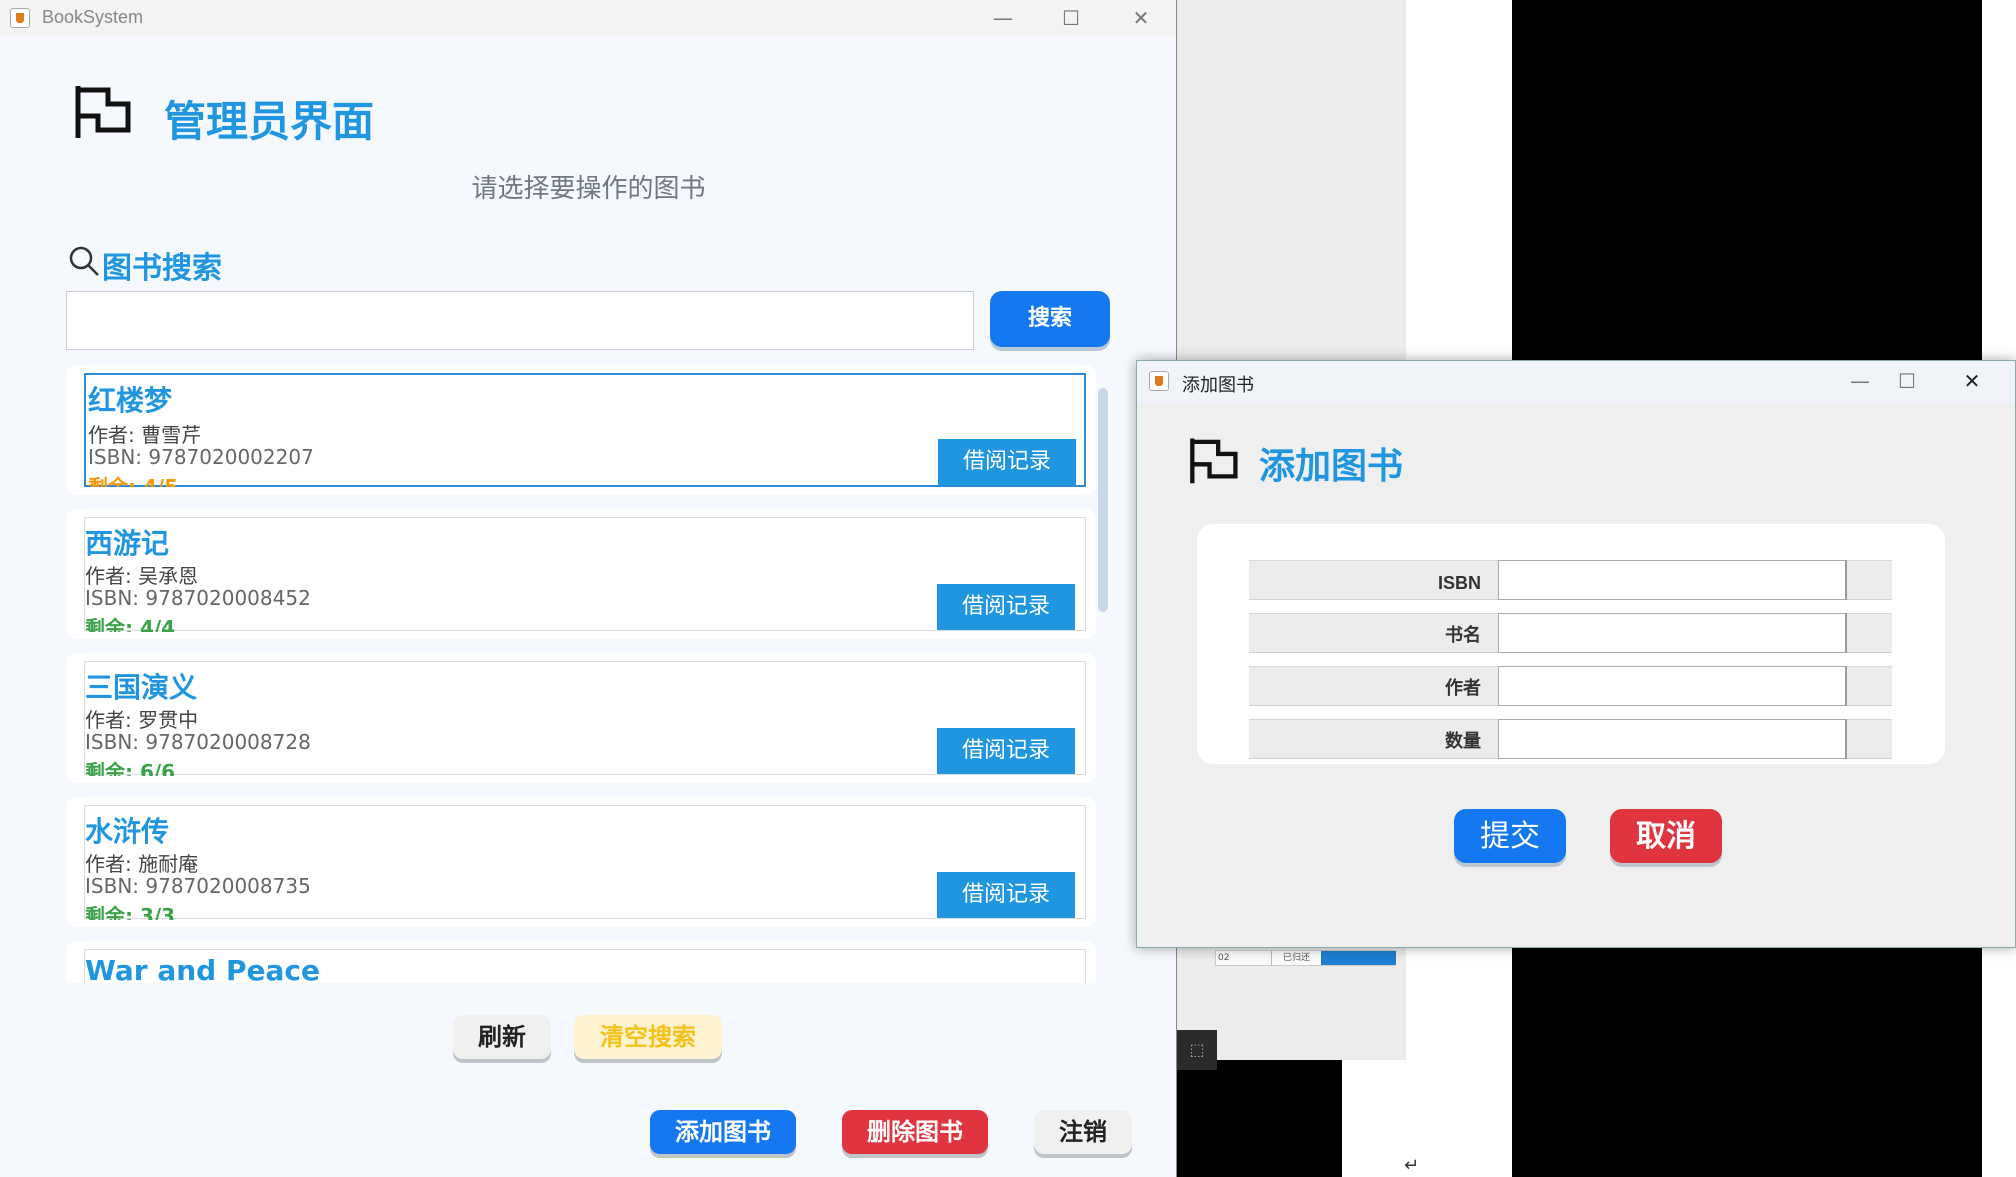 This screenshot has height=1177, width=2016. Describe the element at coordinates (93, 17) in the screenshot. I see `window-title: BookSystem` at that location.